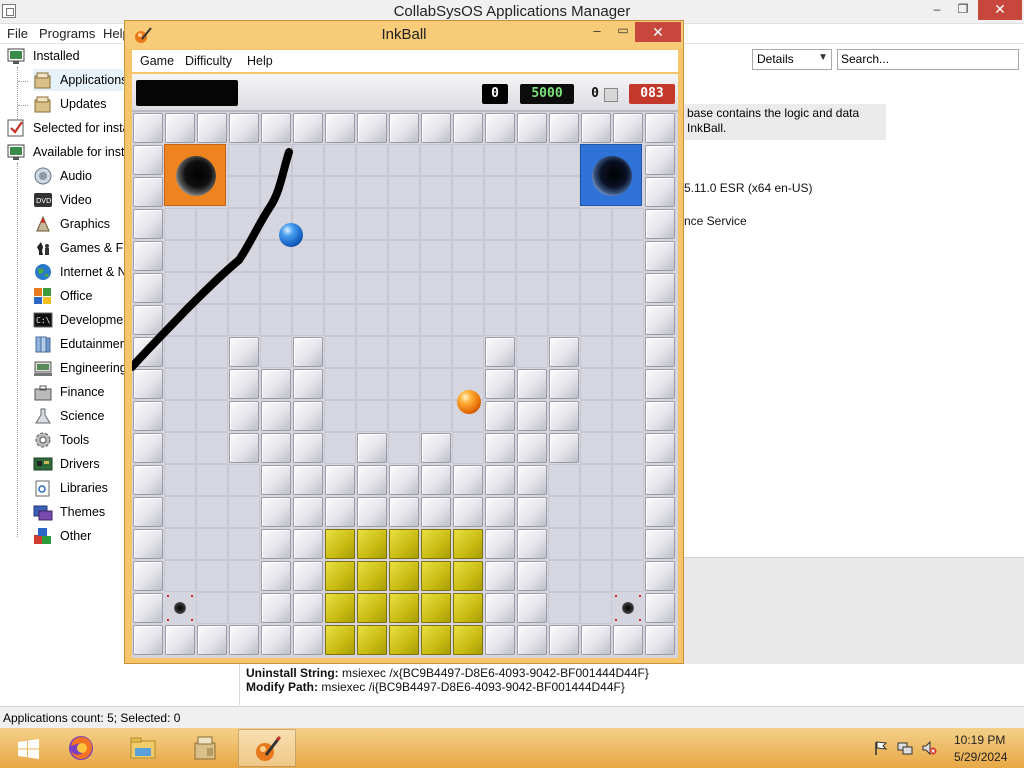 The height and width of the screenshot is (768, 1024). I want to click on windows-logo-icon, so click(28, 749).